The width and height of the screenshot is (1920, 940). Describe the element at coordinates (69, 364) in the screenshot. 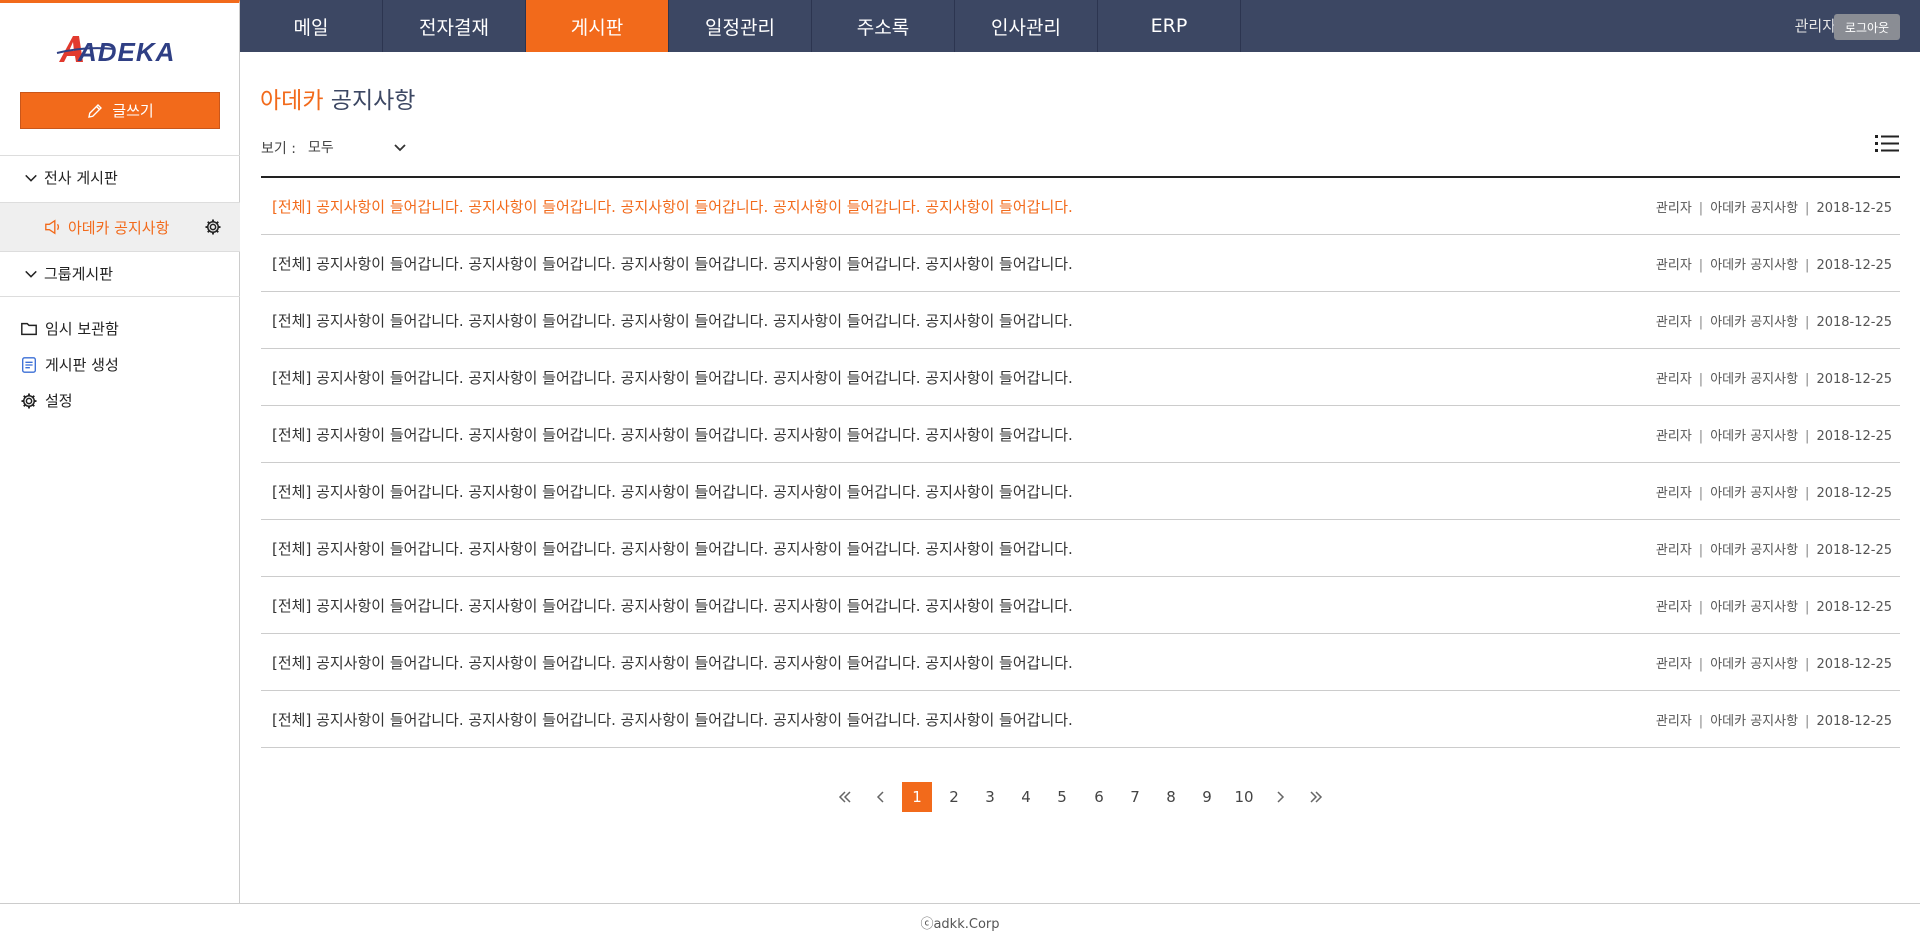

I see `sidebar-link-board-create: 게시판 생성` at that location.